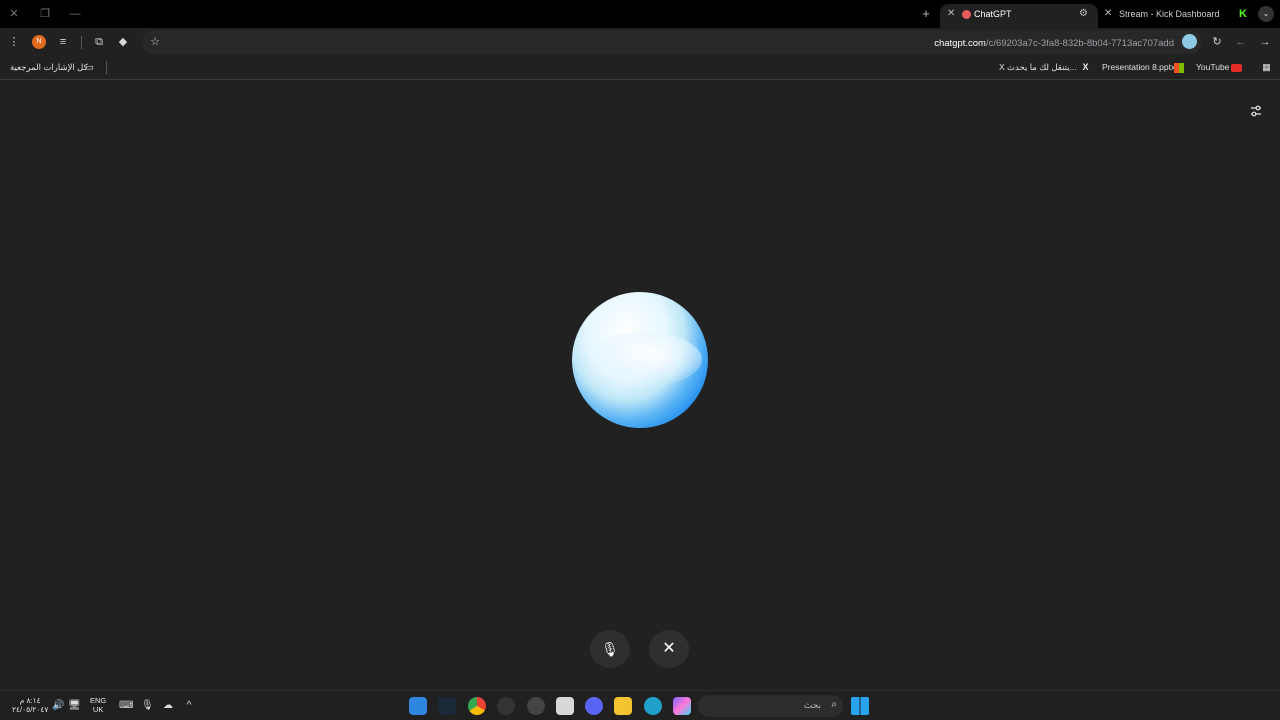 Image resolution: width=1280 pixels, height=720 pixels. I want to click on close-icon: ✕, so click(669, 648).